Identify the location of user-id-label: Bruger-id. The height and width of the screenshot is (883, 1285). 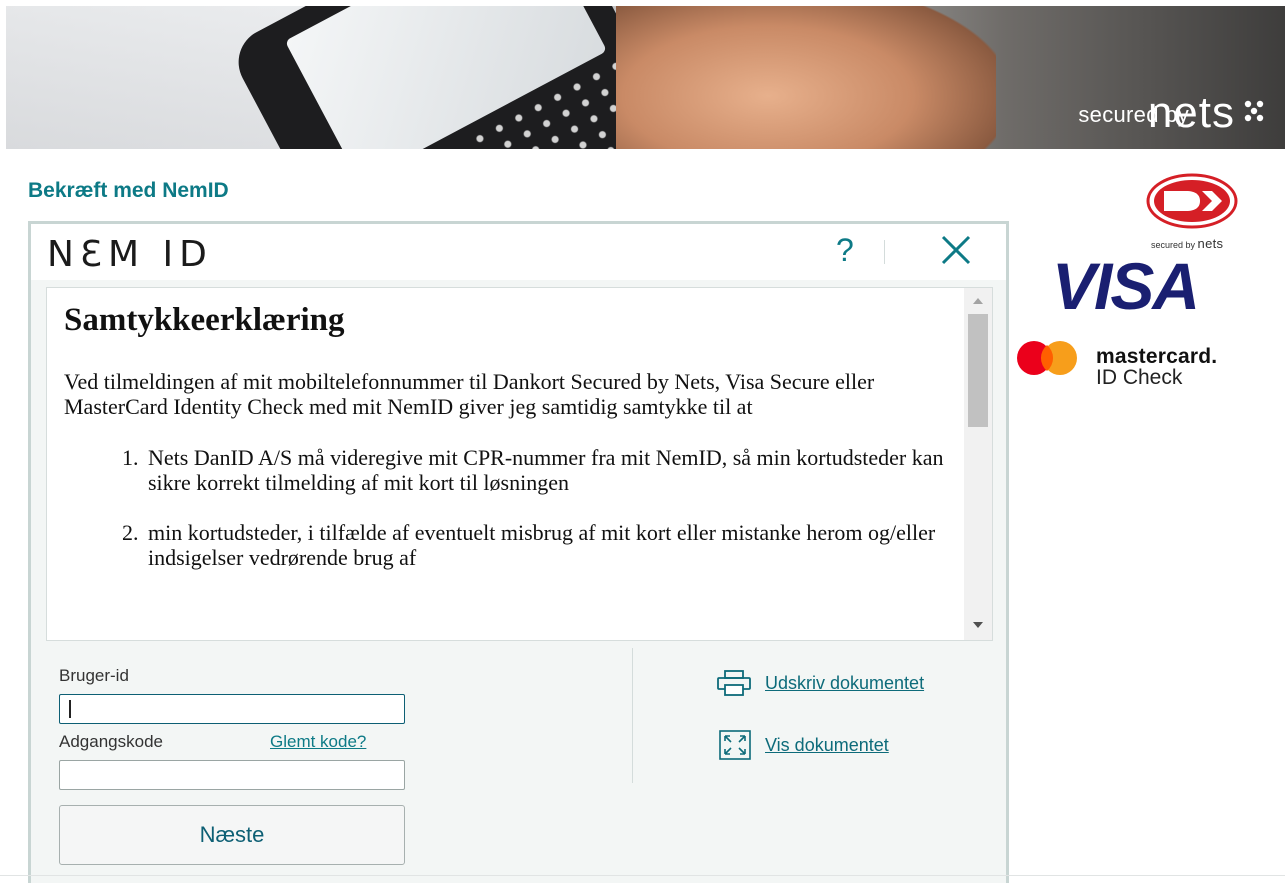
(94, 675).